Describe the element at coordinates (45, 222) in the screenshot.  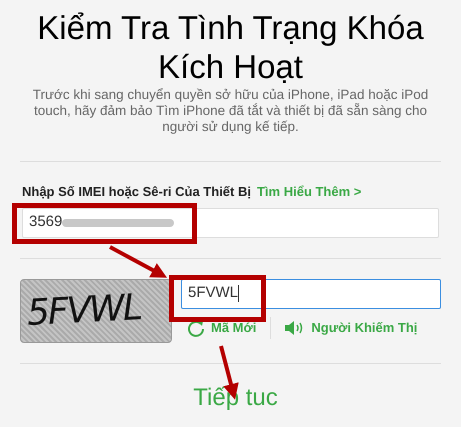
I see `field-value: 3569` at that location.